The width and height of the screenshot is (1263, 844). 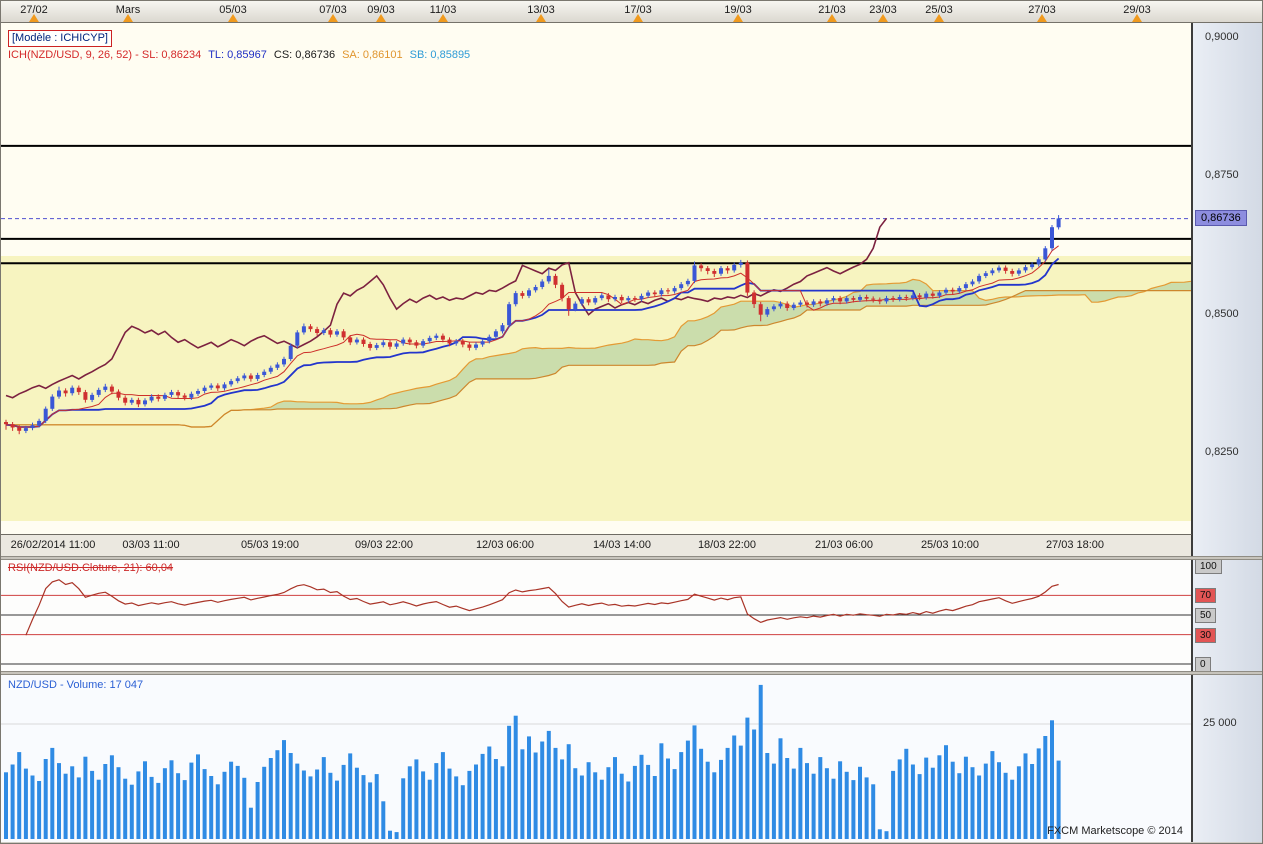 I want to click on price-axis-label: 0,9000, so click(x=1222, y=37).